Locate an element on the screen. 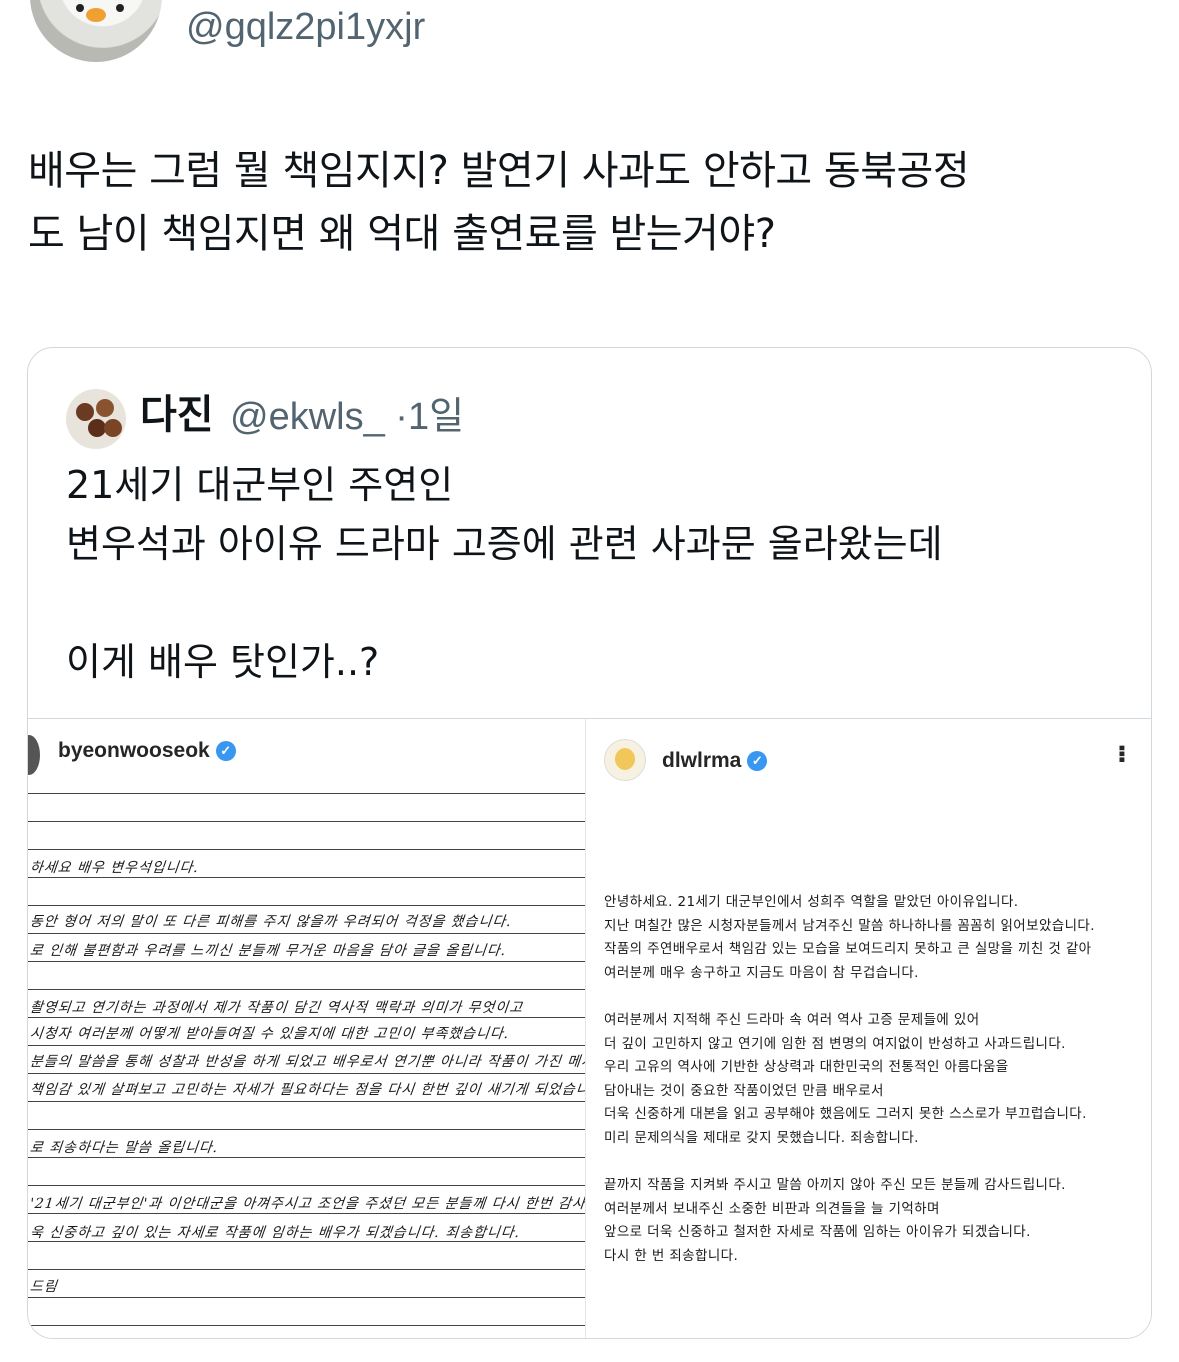 The width and height of the screenshot is (1179, 1362). ig-username: byeonwooseok ✓ is located at coordinates (147, 751).